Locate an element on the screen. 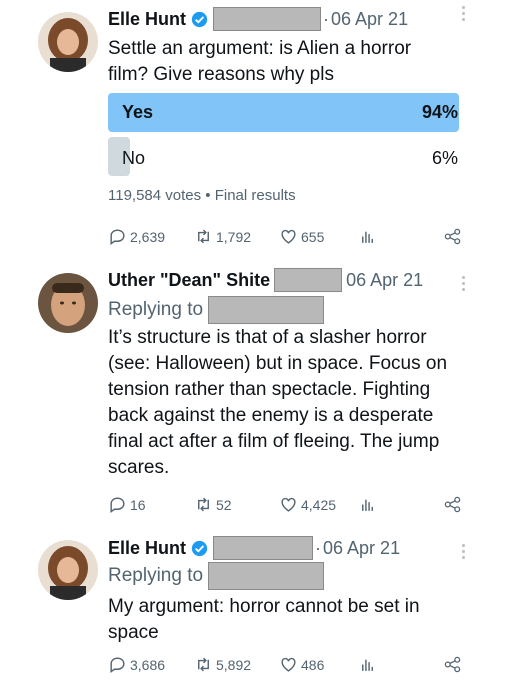 Image resolution: width=510 pixels, height=680 pixels. like-button: 655 is located at coordinates (301, 236).